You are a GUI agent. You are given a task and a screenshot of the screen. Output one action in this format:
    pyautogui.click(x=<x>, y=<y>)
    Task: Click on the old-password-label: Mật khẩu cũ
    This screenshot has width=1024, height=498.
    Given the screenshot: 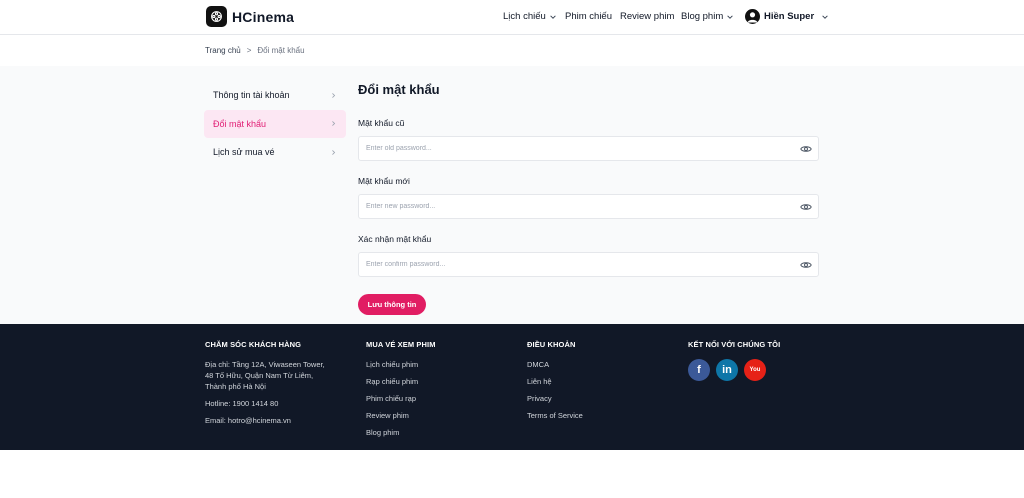 What is the action you would take?
    pyautogui.click(x=381, y=123)
    